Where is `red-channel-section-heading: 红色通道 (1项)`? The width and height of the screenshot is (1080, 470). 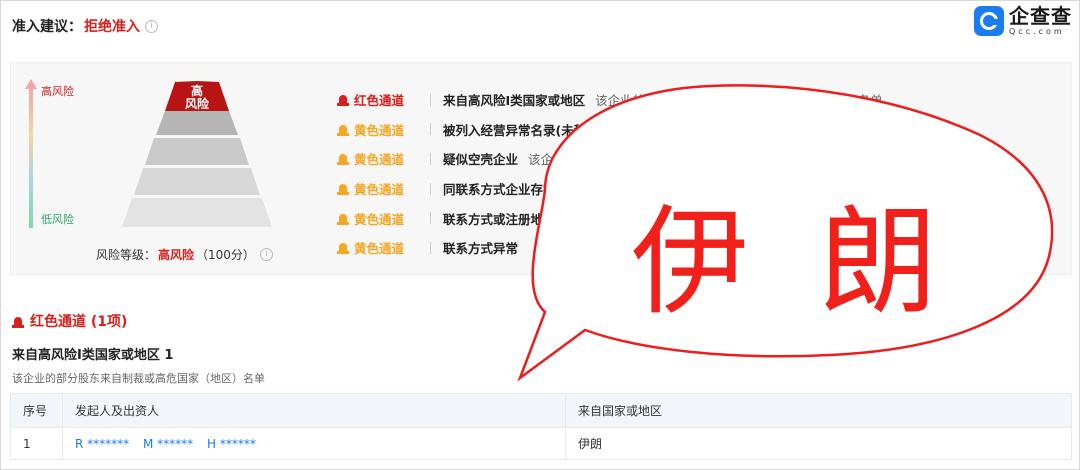 red-channel-section-heading: 红色通道 (1项) is located at coordinates (69, 321).